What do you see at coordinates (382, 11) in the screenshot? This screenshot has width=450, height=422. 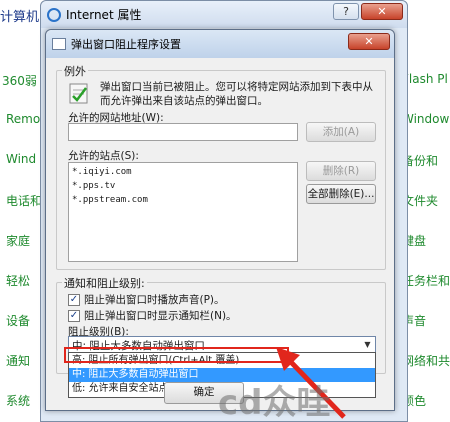 I see `close-button: ✕` at bounding box center [382, 11].